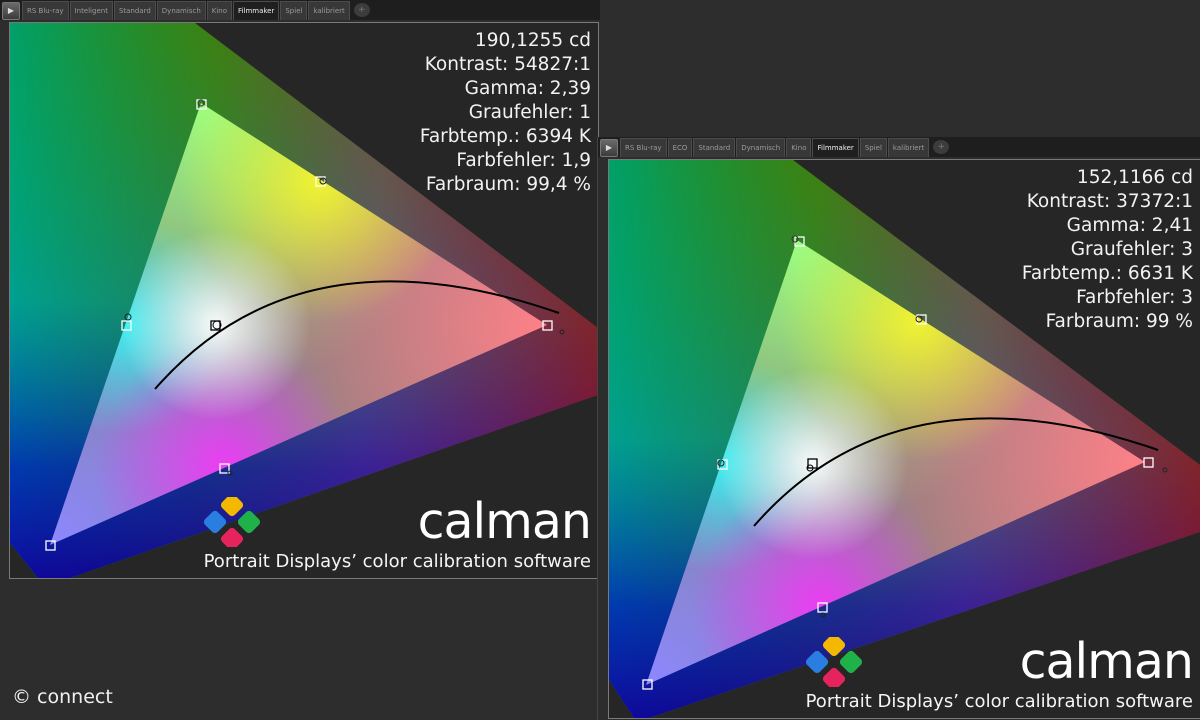  What do you see at coordinates (1134, 177) in the screenshot?
I see `luminance-value: 152,1166 cd` at bounding box center [1134, 177].